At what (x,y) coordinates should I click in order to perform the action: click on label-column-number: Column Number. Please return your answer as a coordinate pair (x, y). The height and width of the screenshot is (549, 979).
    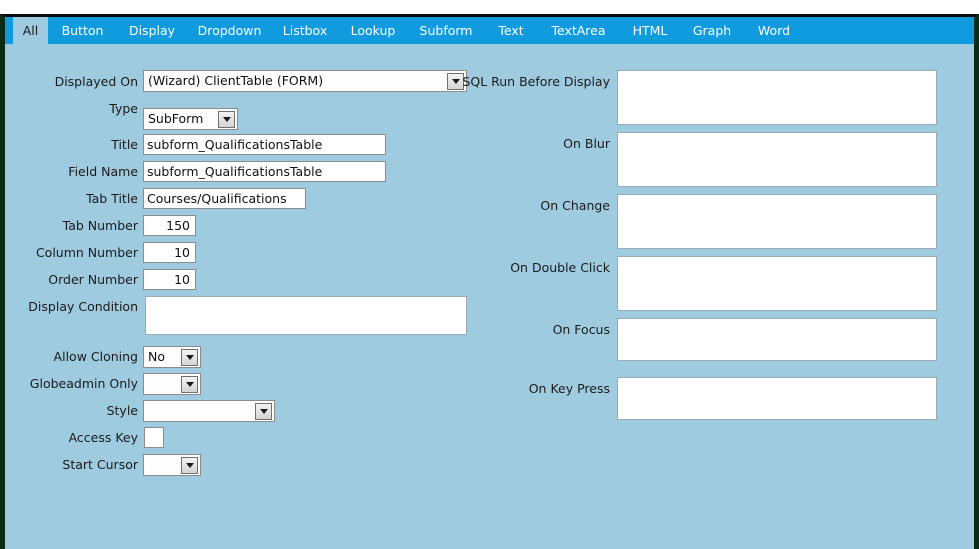
    Looking at the image, I should click on (86, 252).